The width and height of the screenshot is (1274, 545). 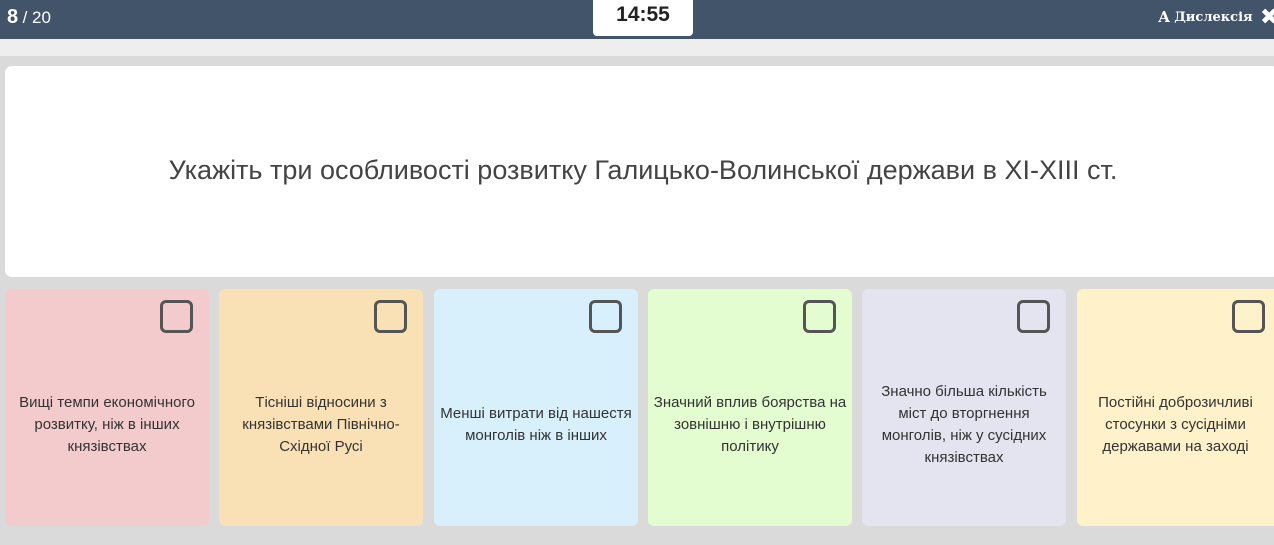 I want to click on current-question-number: 8, so click(x=13, y=17).